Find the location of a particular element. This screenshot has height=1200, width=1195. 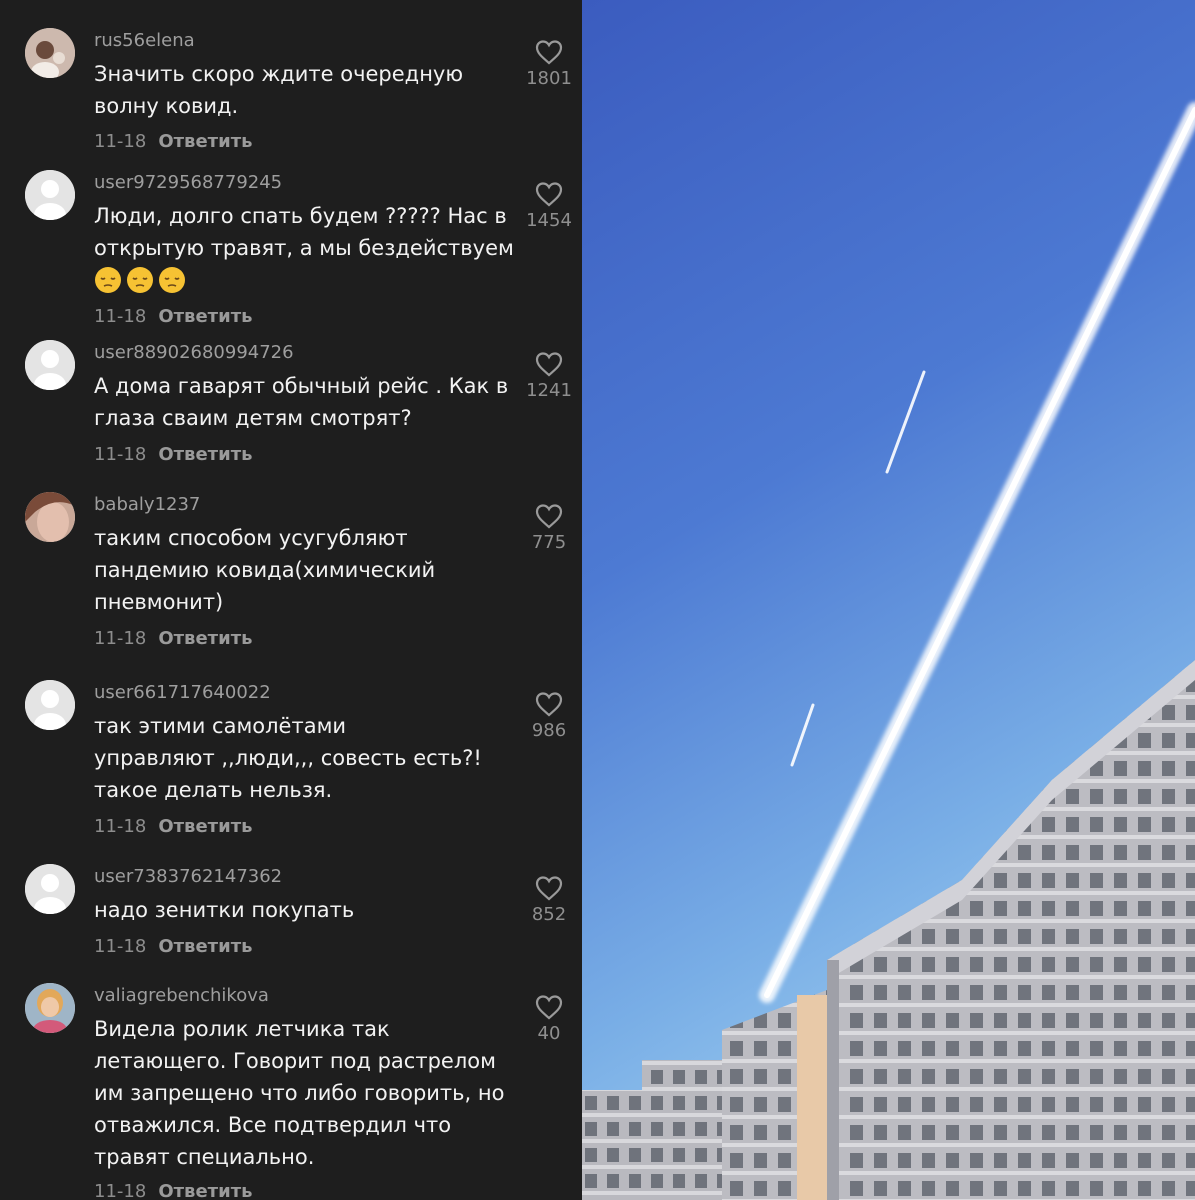

like-button: 1801 is located at coordinates (549, 63).